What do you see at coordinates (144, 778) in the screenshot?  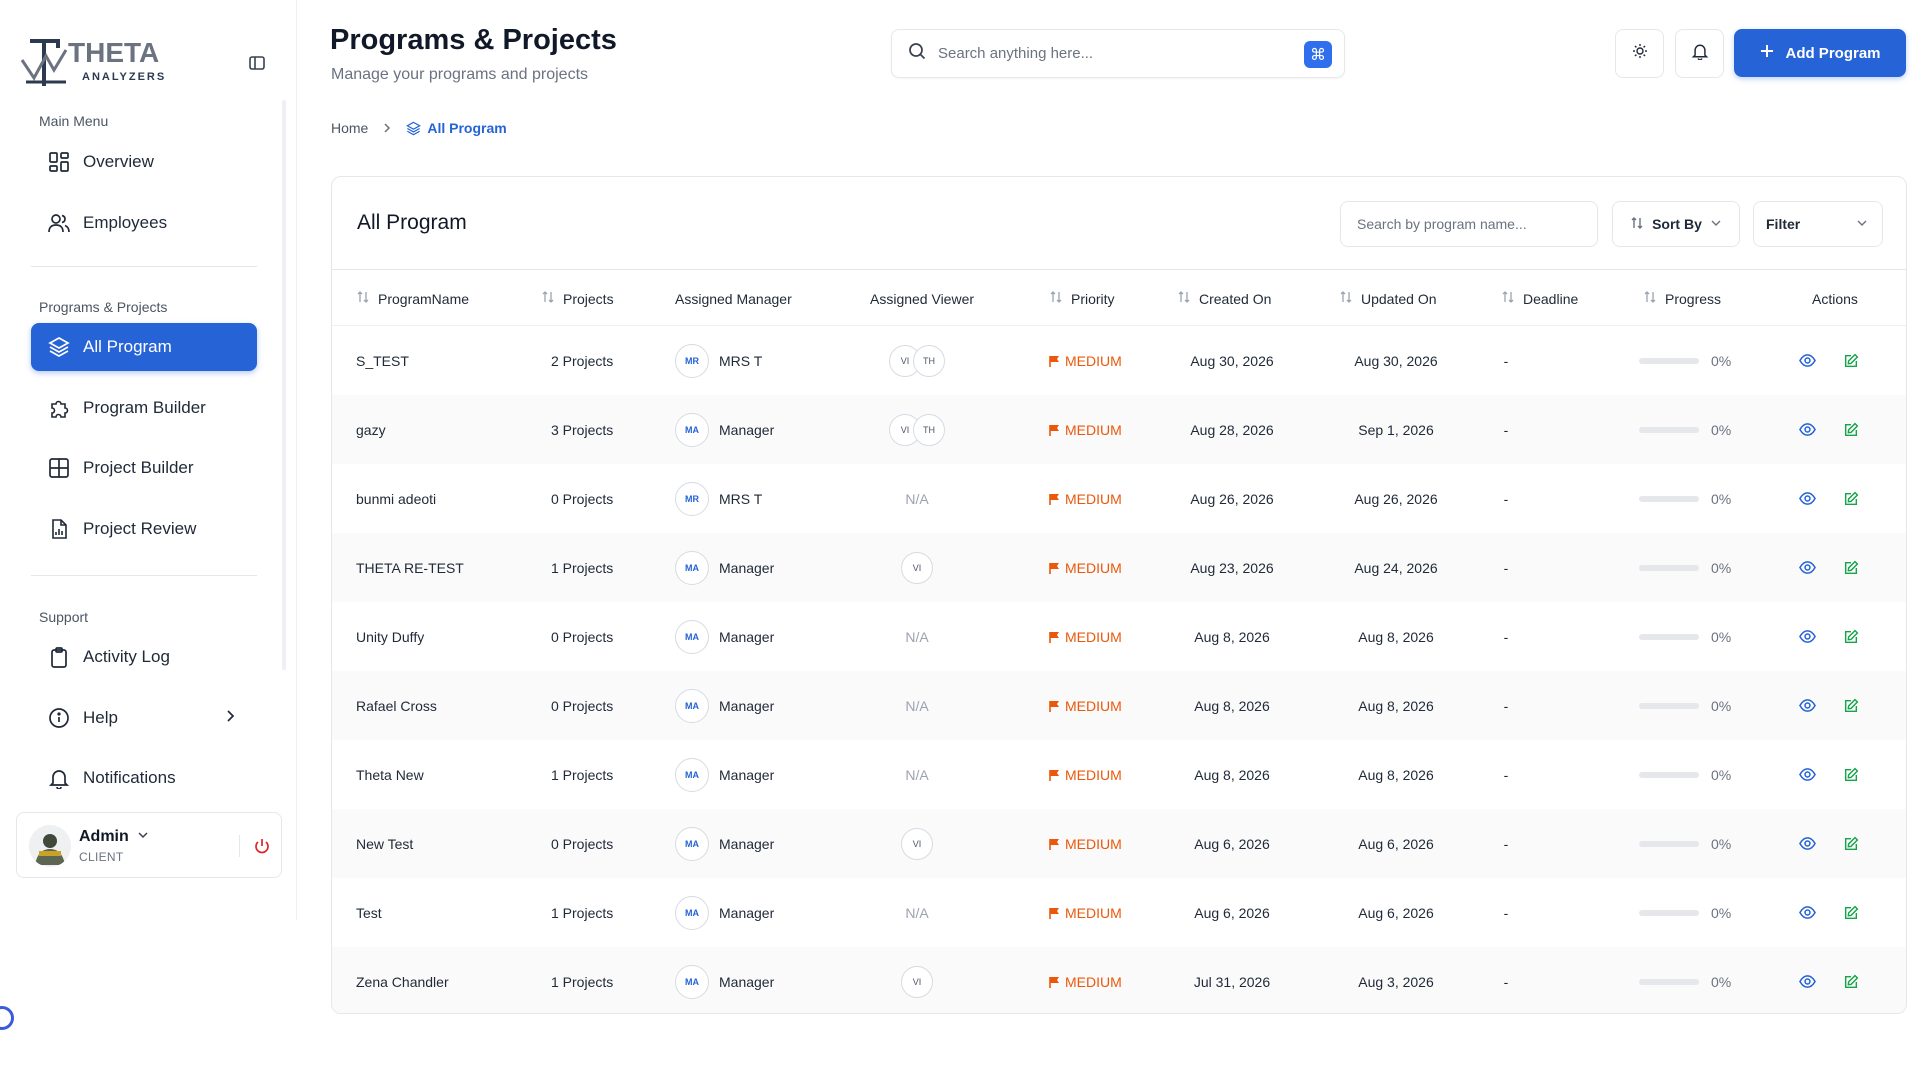 I see `sidebar-item-notifications: Notifications` at bounding box center [144, 778].